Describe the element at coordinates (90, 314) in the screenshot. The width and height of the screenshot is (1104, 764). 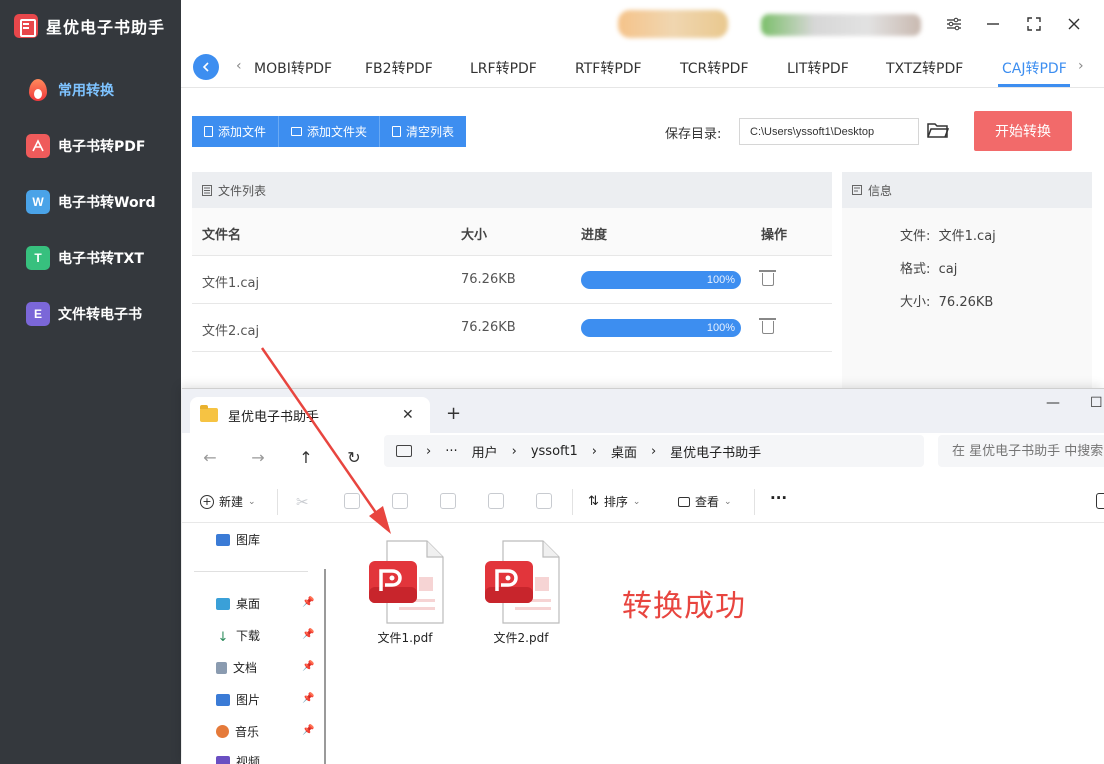
I see `sidebar-item-file-to-ebook: E 文件转电子书` at that location.